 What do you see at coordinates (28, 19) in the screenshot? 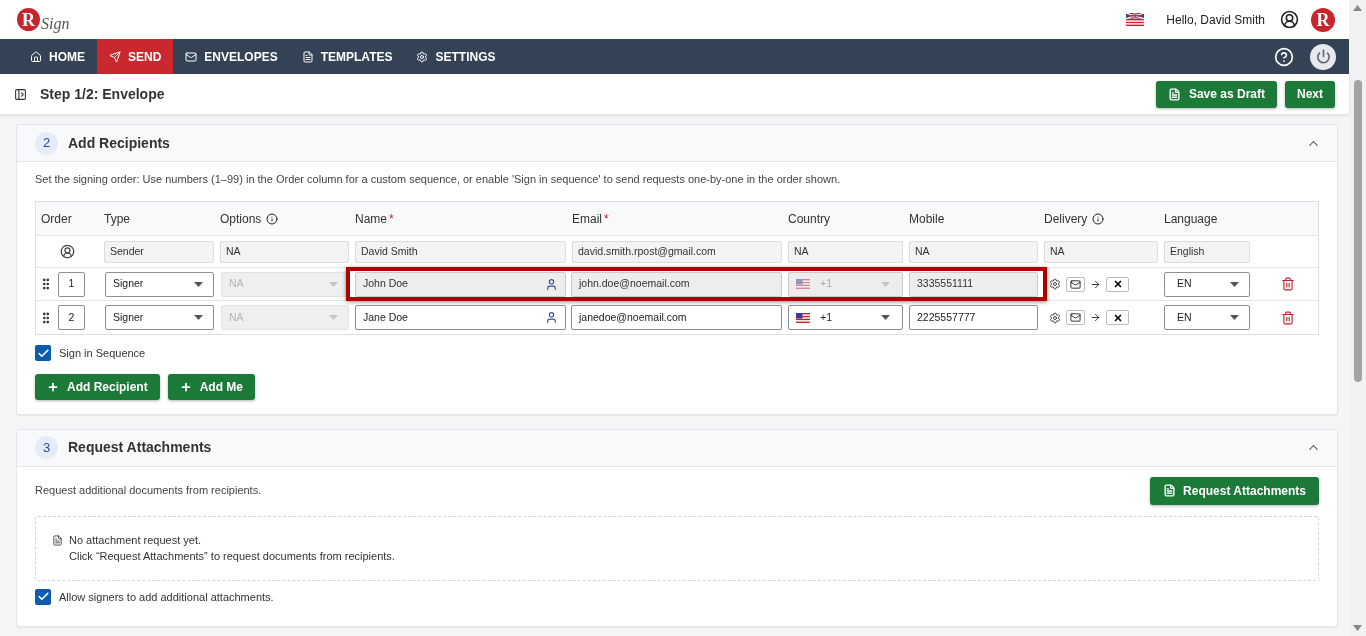
I see `logo-badge: R` at bounding box center [28, 19].